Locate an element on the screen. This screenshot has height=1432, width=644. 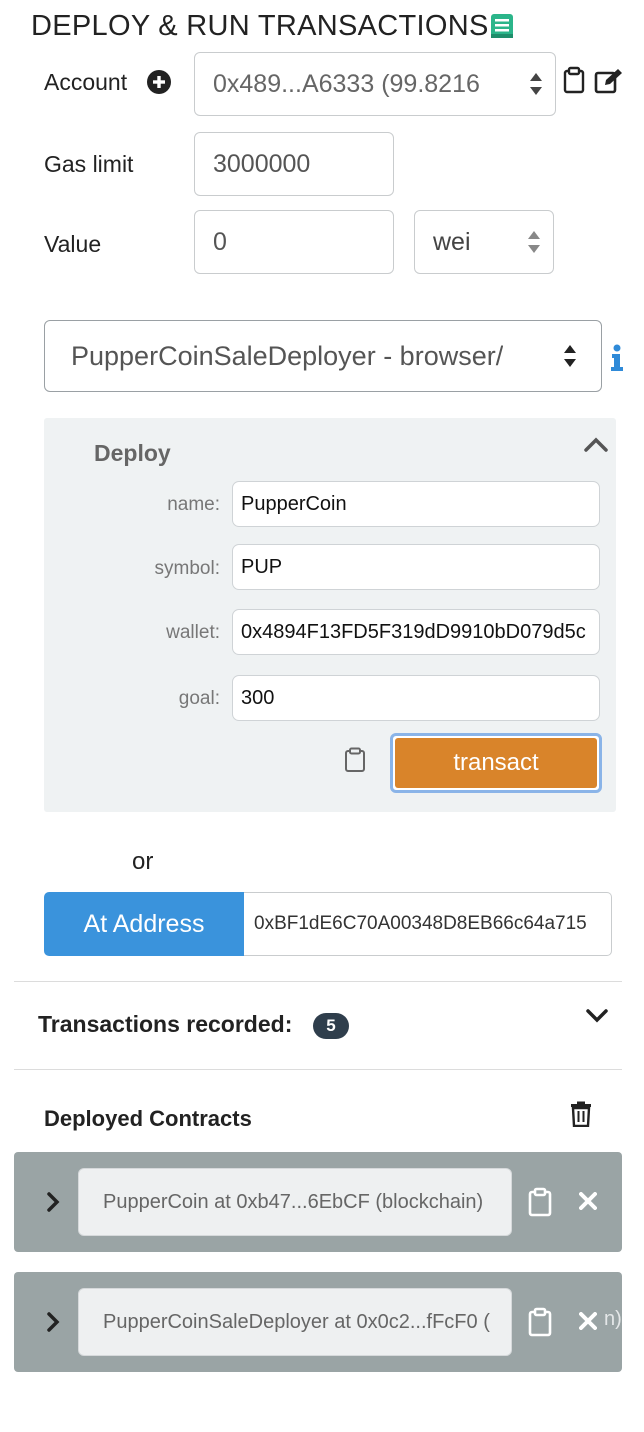
param-value: PupperCoin is located at coordinates (294, 503).